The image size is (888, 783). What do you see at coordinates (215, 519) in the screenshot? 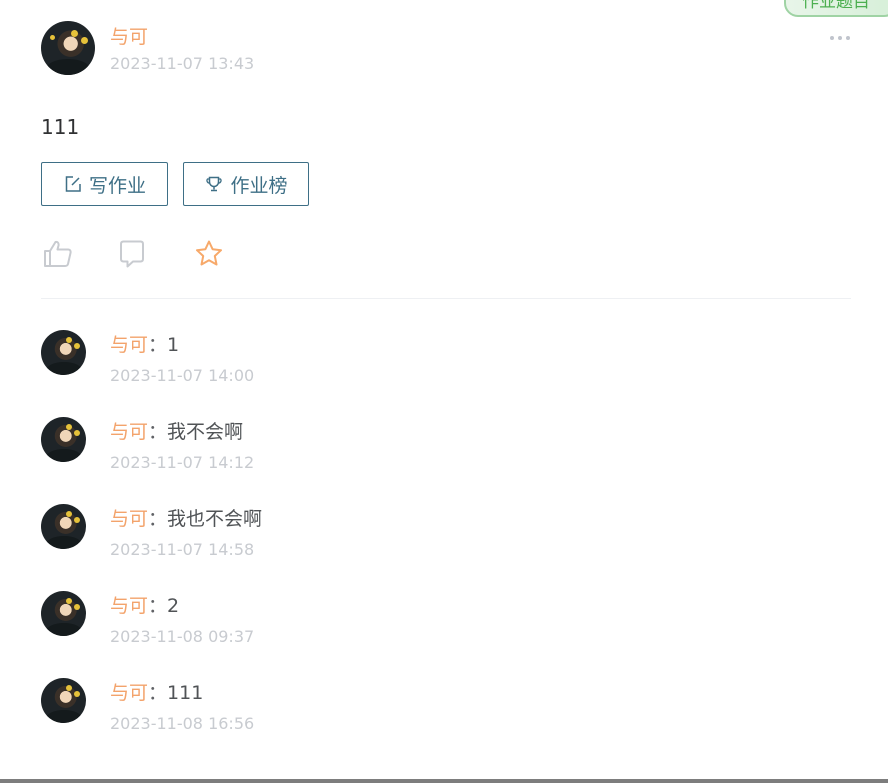
I see `comment-text: 我也不会啊` at bounding box center [215, 519].